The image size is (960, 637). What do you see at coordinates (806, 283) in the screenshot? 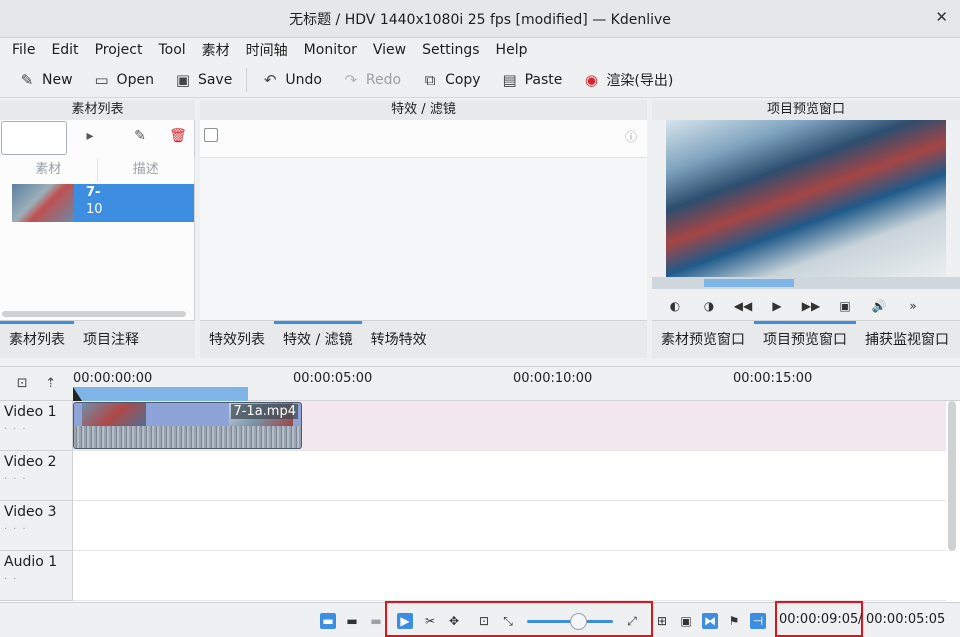
I see `monitor-ruler` at bounding box center [806, 283].